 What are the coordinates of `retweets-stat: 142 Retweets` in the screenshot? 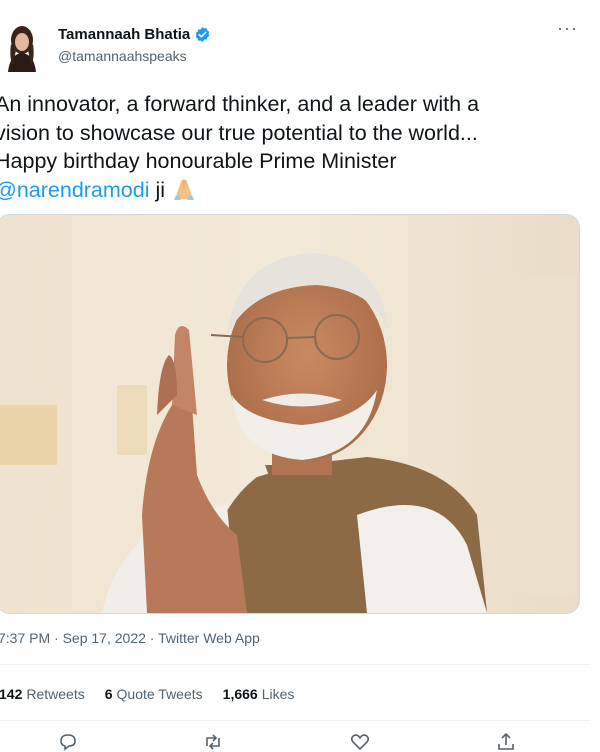 It's located at (42, 694).